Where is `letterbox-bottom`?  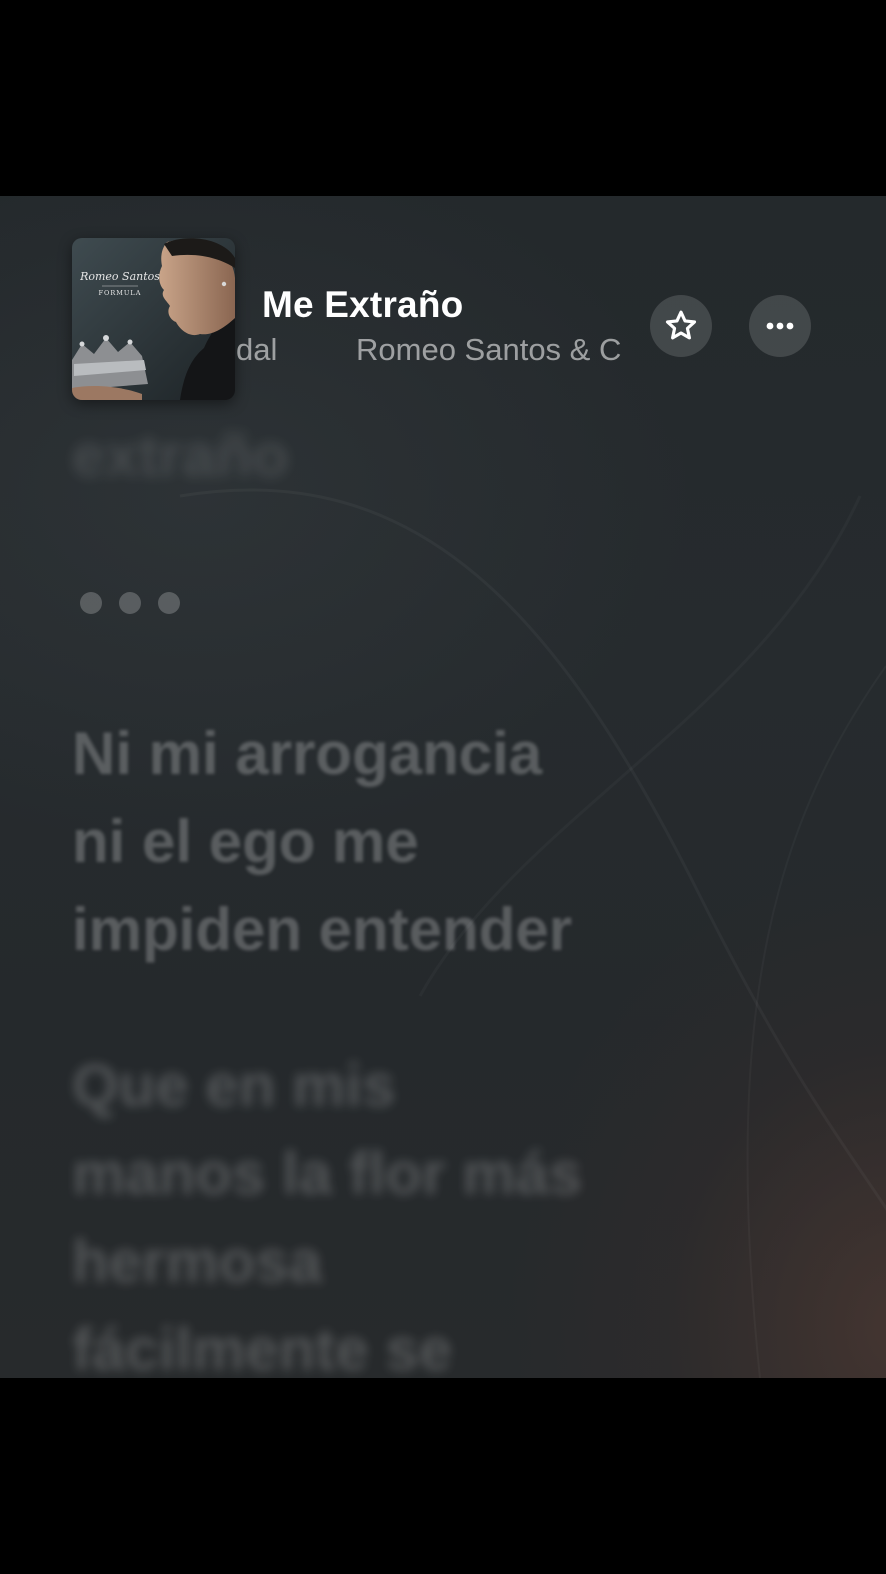 letterbox-bottom is located at coordinates (443, 1476).